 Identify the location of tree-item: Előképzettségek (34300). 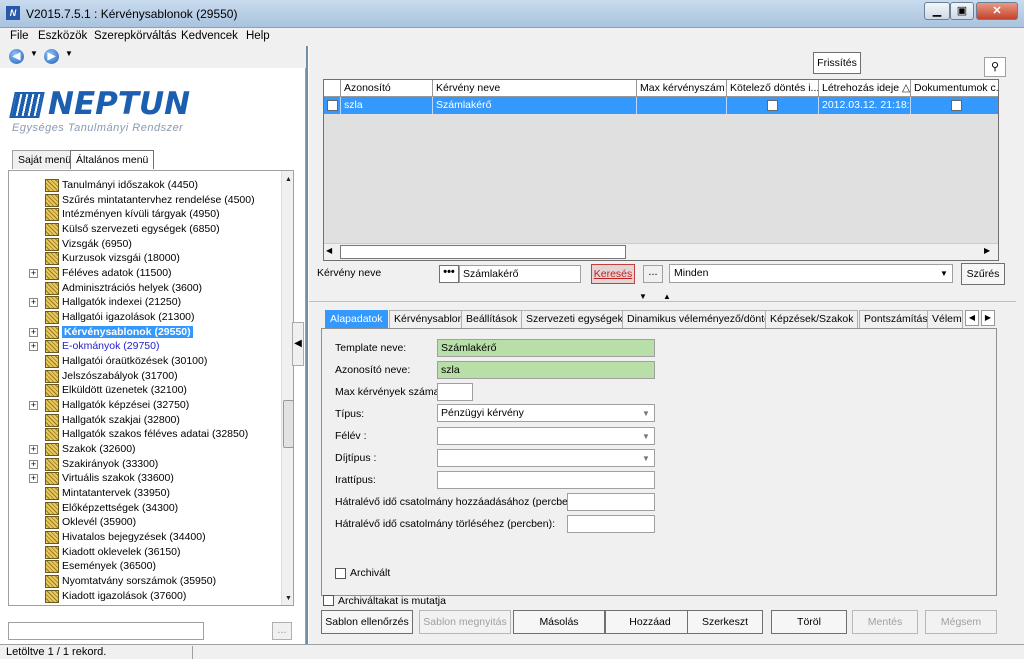
(144, 508).